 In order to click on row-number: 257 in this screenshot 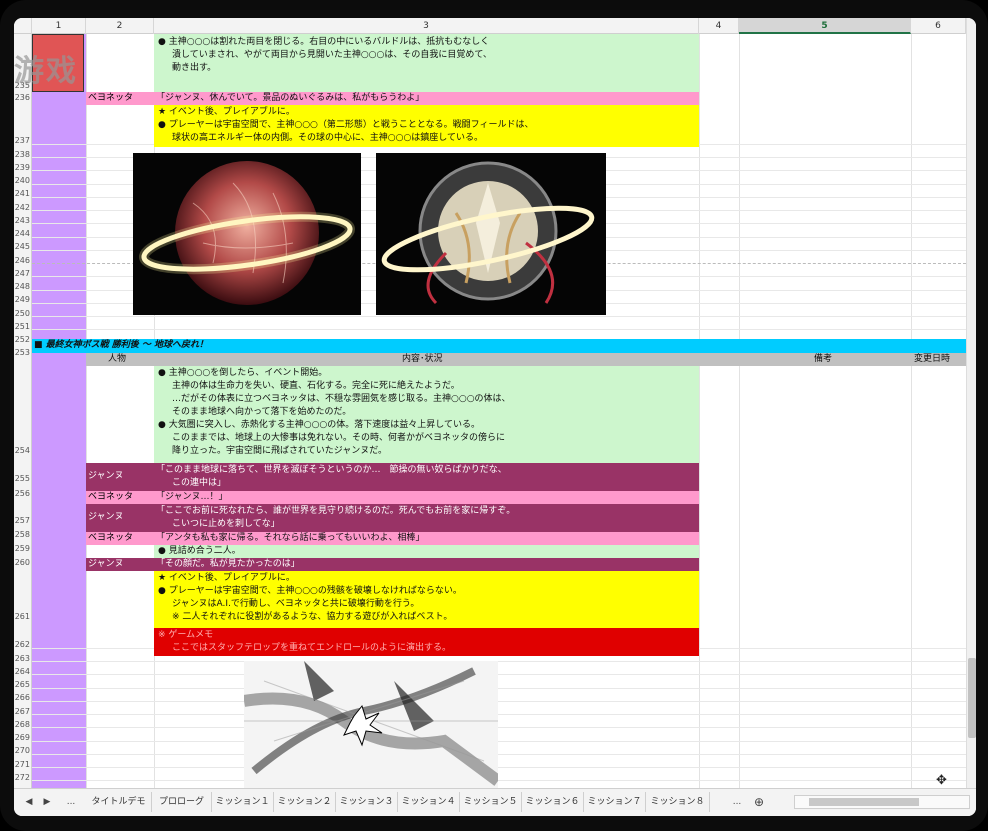, I will do `click(23, 520)`.